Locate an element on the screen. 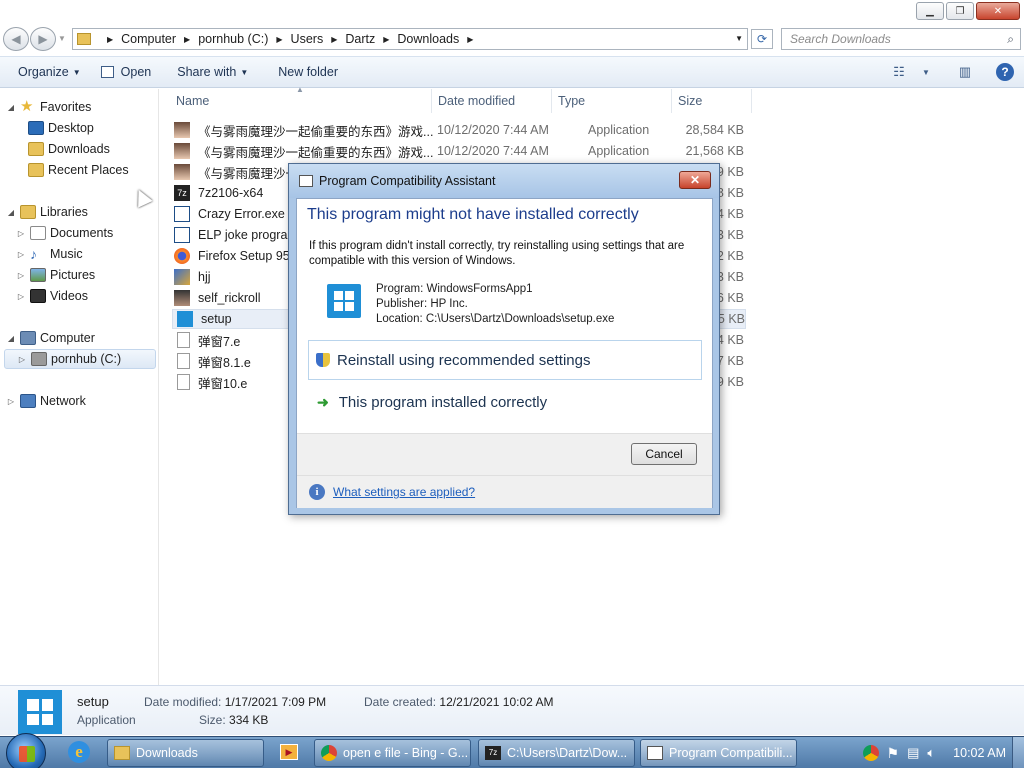 The width and height of the screenshot is (1024, 768). column-header-type: Type is located at coordinates (612, 101).